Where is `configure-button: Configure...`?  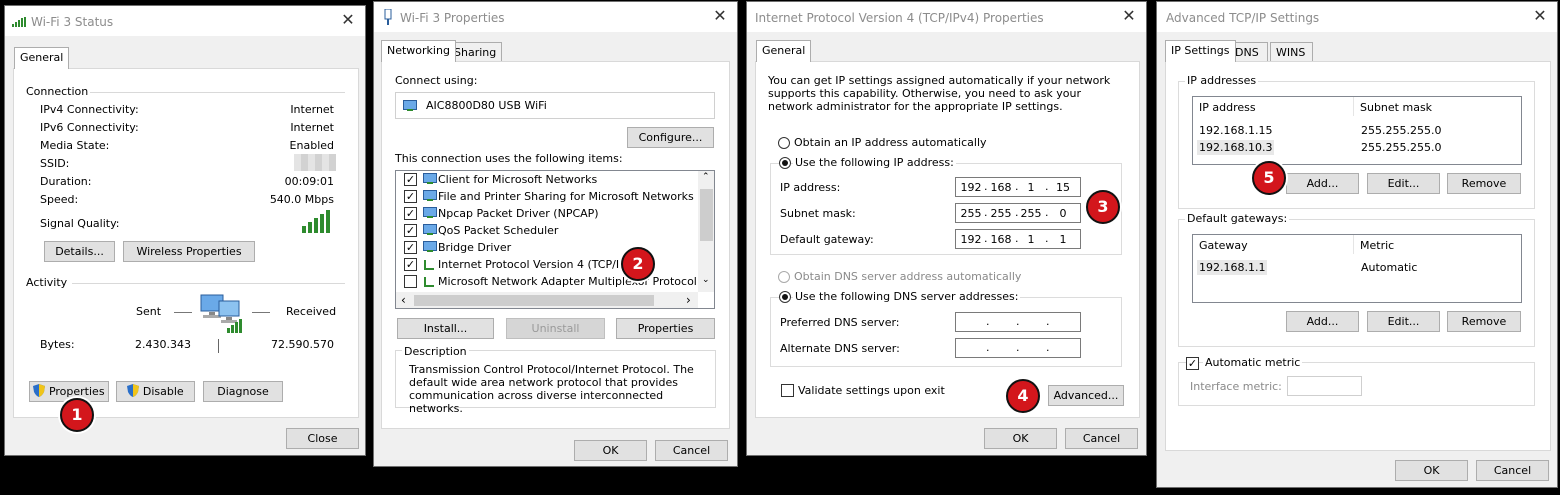 configure-button: Configure... is located at coordinates (670, 137).